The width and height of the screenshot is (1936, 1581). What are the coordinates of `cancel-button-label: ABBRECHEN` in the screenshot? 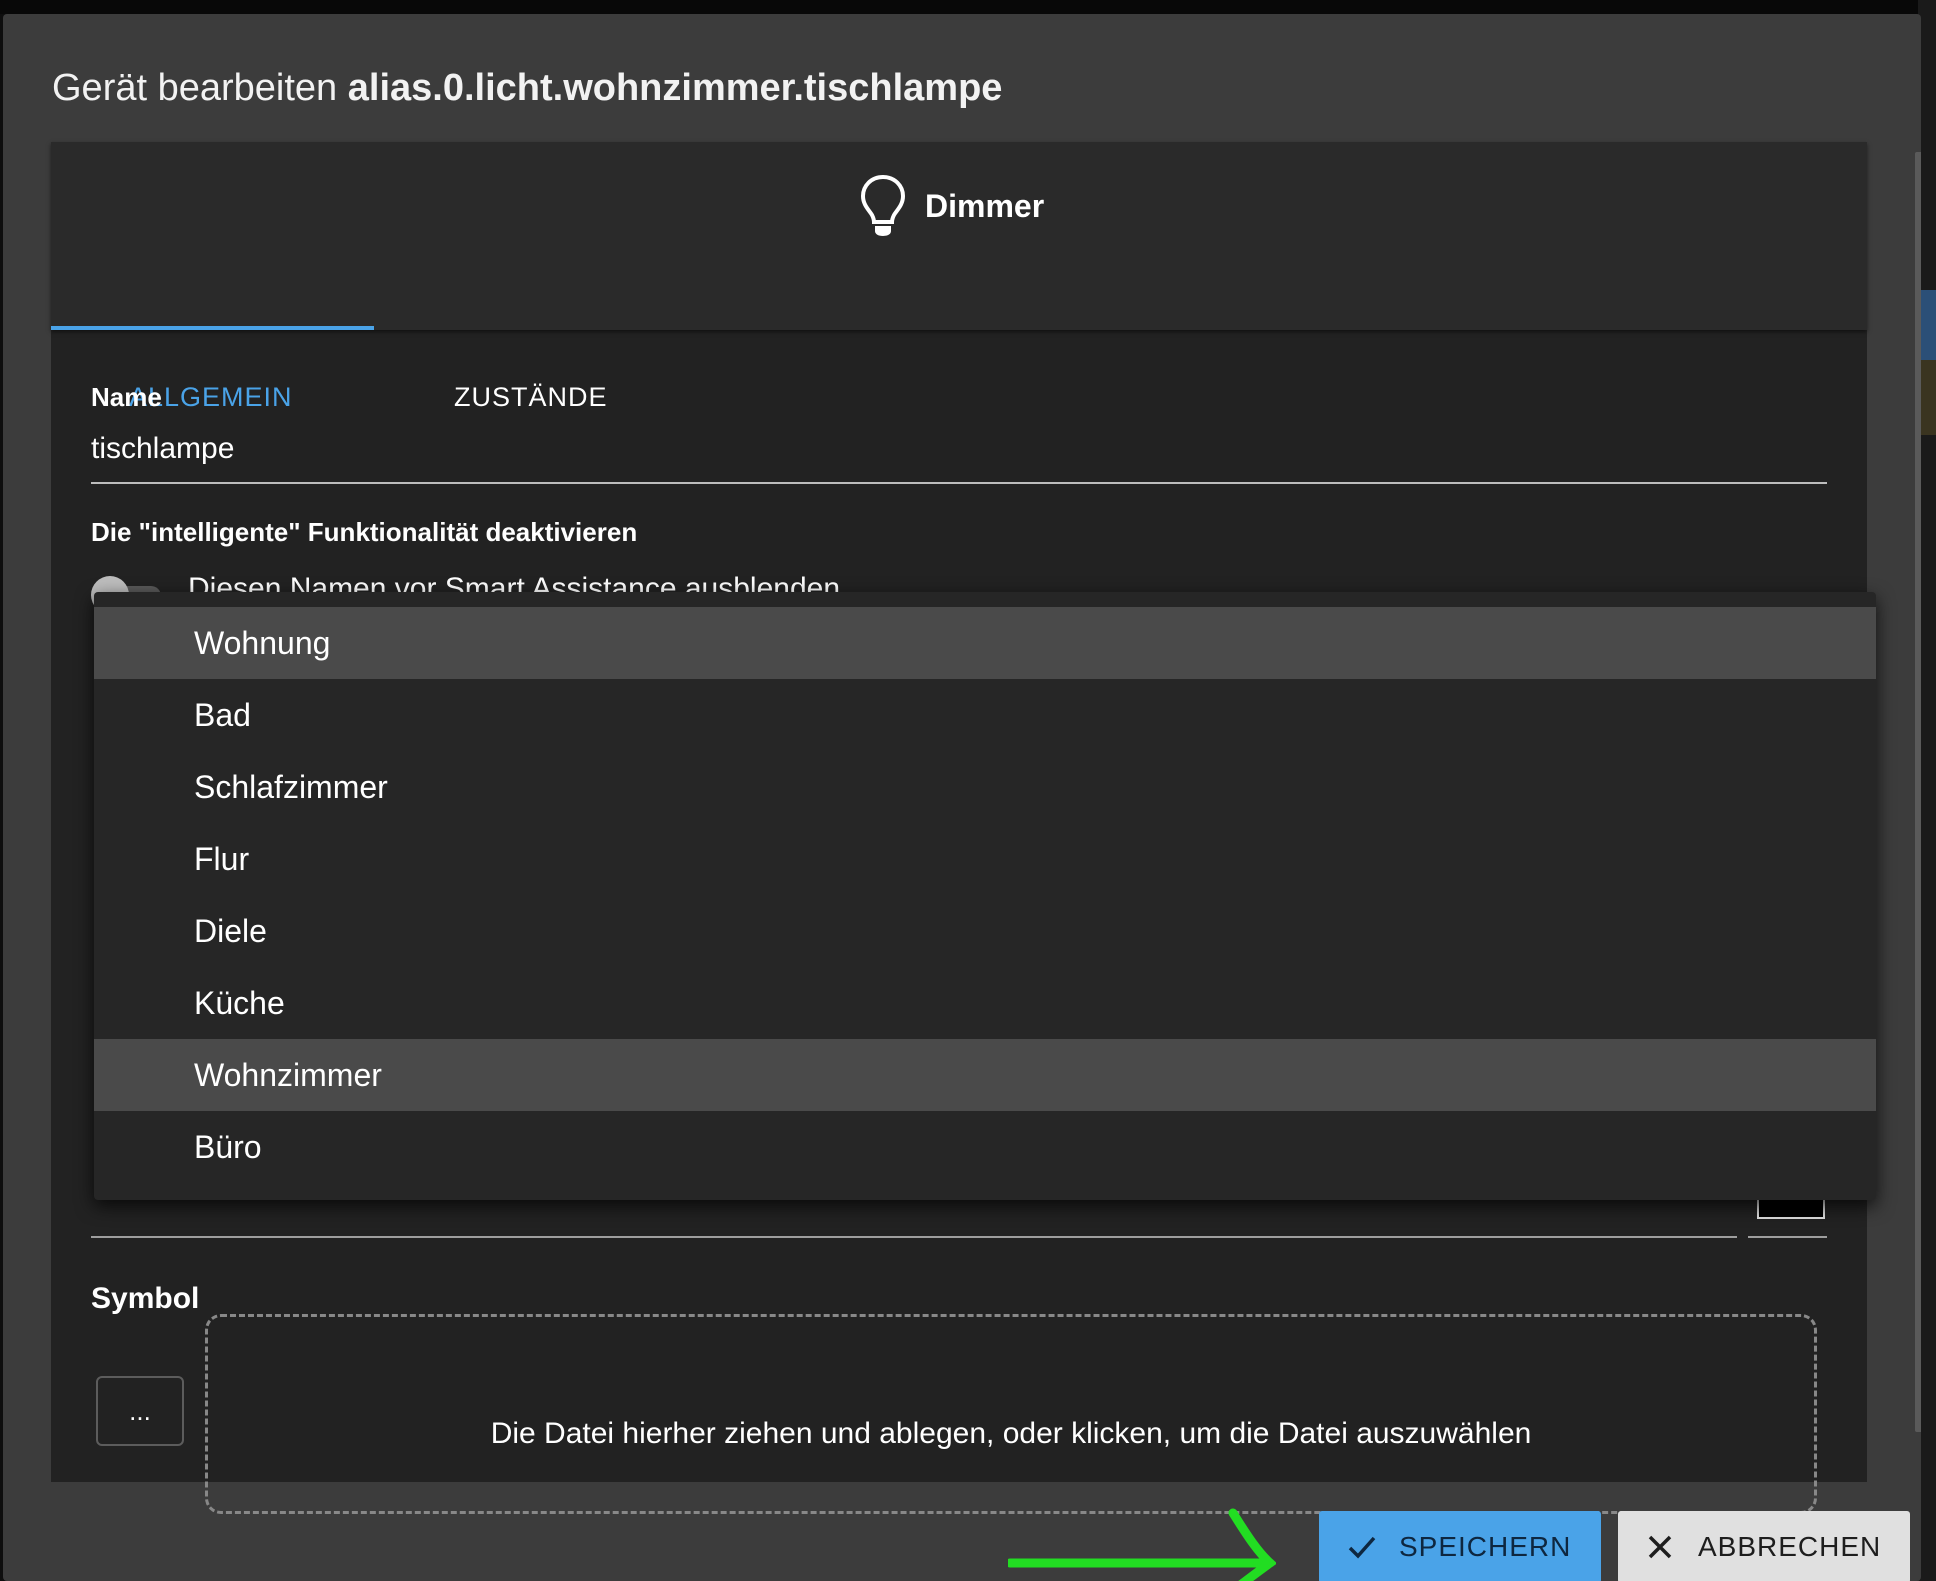 It's located at (1790, 1546).